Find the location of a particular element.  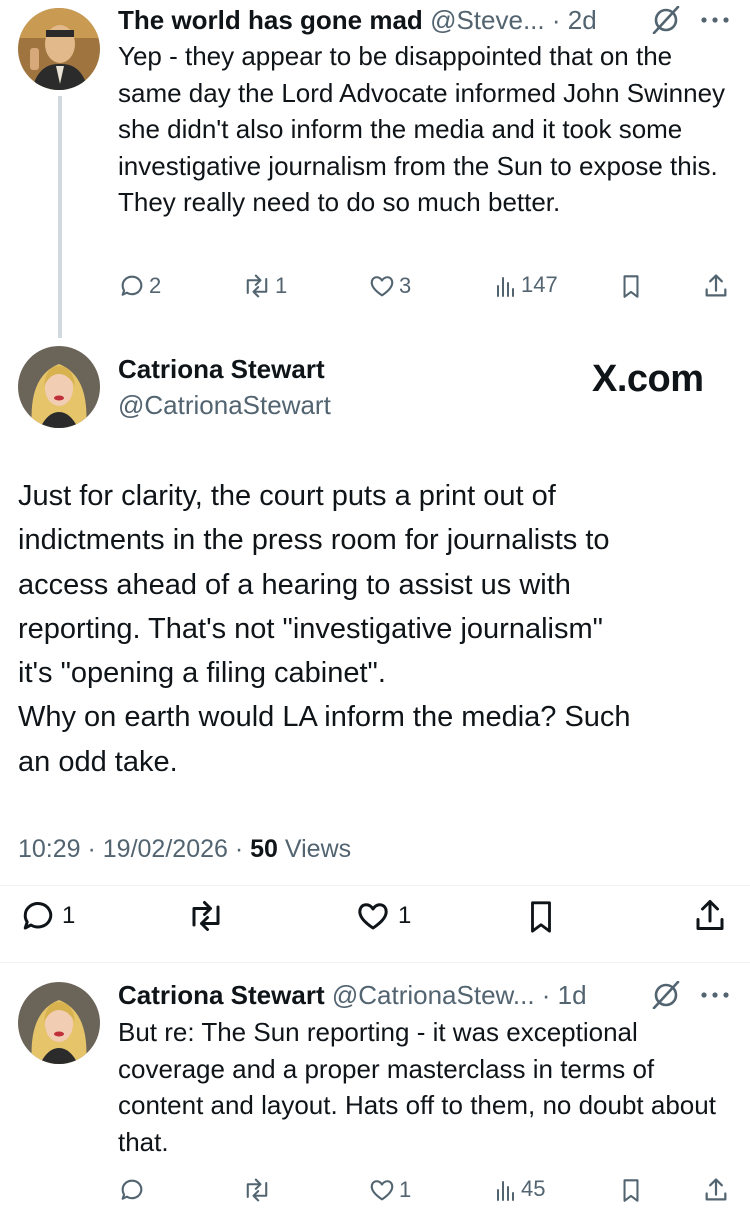

views-count: 147 is located at coordinates (539, 284).